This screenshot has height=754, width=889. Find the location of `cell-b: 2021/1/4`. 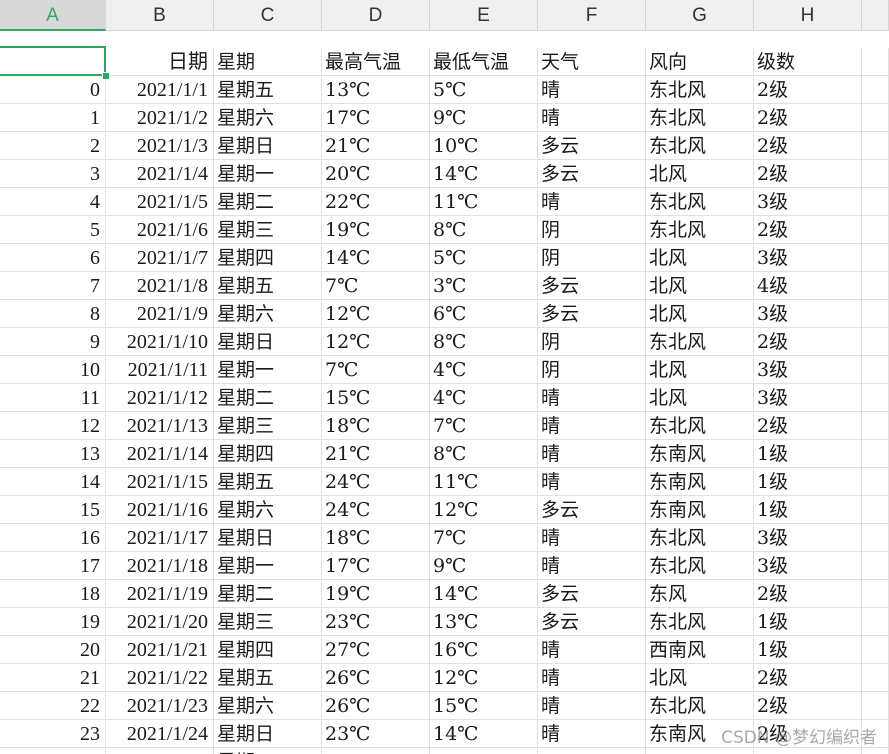

cell-b: 2021/1/4 is located at coordinates (160, 174).